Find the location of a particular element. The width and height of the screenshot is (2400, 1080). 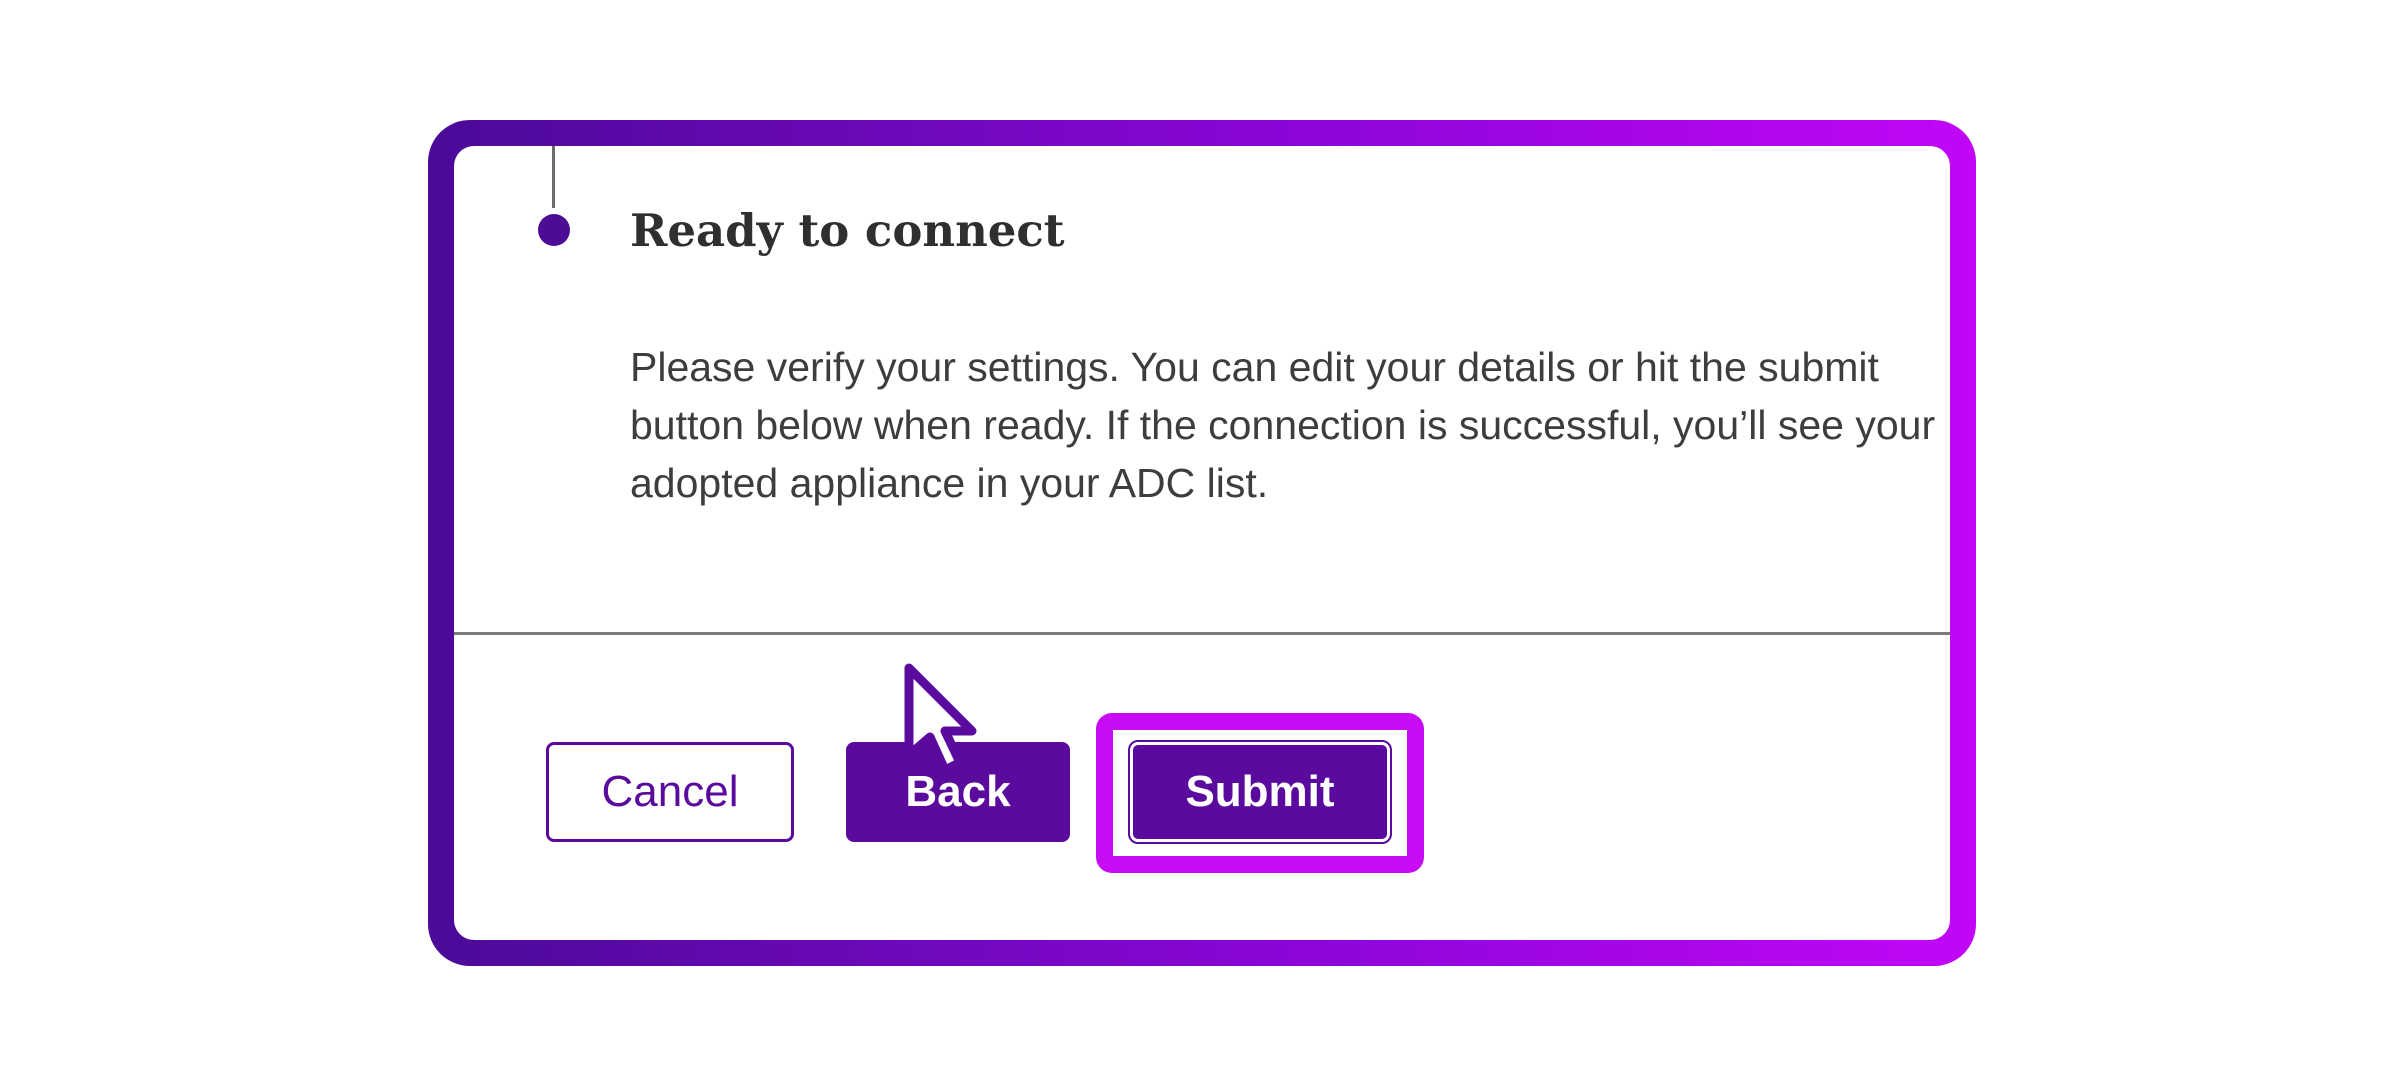

mouse-pointer-icon is located at coordinates (940, 719).